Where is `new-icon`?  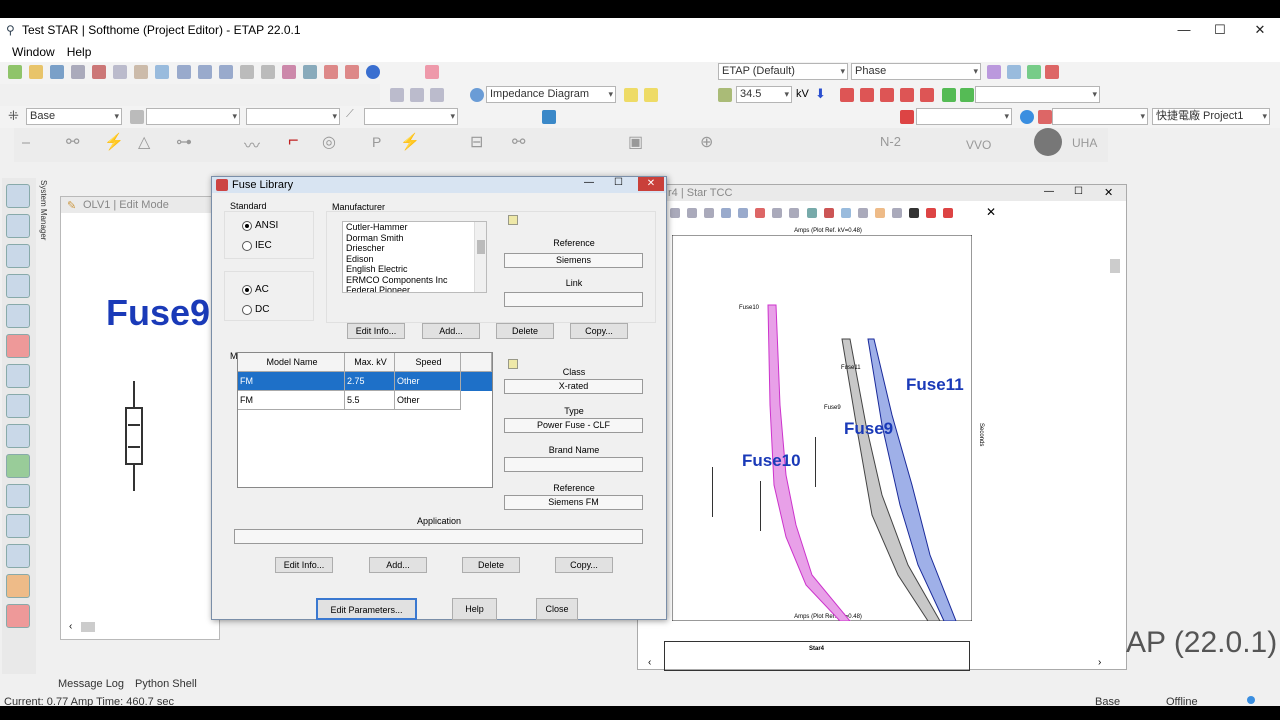 new-icon is located at coordinates (15, 72).